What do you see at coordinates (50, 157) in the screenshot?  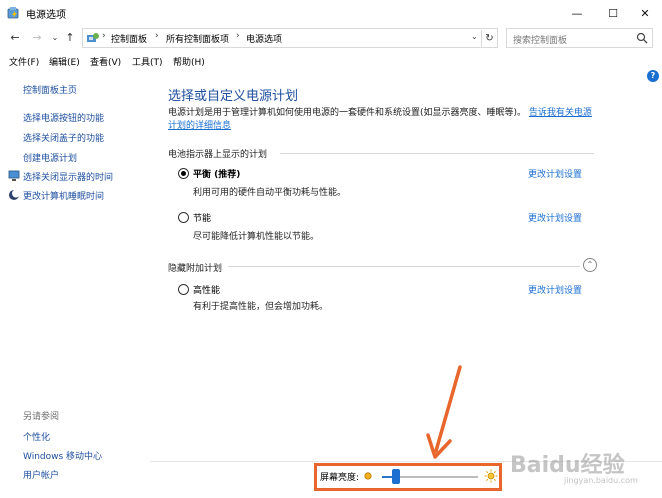 I see `sidebar-item-create-plan: 创建电源计划` at bounding box center [50, 157].